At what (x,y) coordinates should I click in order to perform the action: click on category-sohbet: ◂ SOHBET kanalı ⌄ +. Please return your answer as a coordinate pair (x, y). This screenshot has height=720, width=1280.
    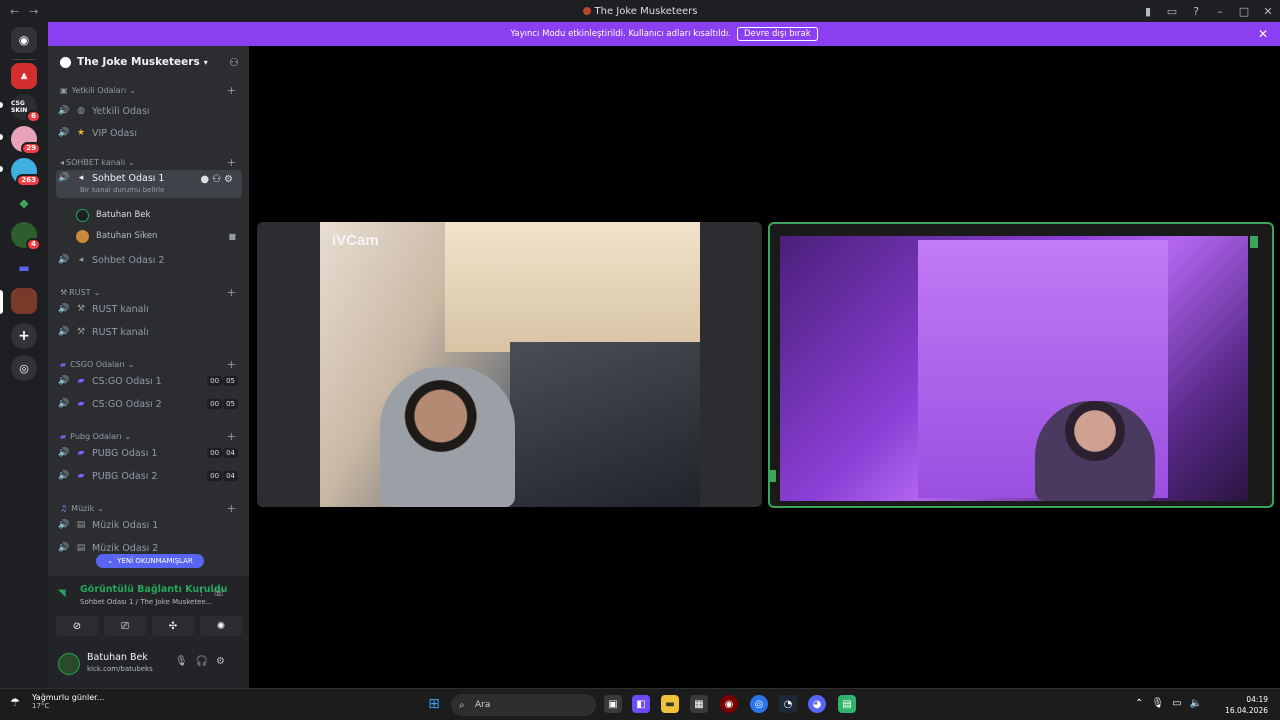
    Looking at the image, I should click on (150, 162).